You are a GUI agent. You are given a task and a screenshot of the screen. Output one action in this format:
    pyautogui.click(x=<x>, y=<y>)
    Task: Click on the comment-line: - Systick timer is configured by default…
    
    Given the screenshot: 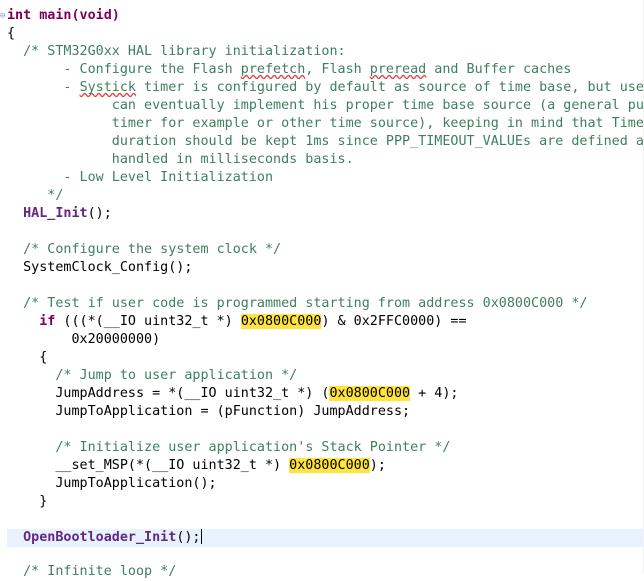 What is the action you would take?
    pyautogui.click(x=325, y=88)
    